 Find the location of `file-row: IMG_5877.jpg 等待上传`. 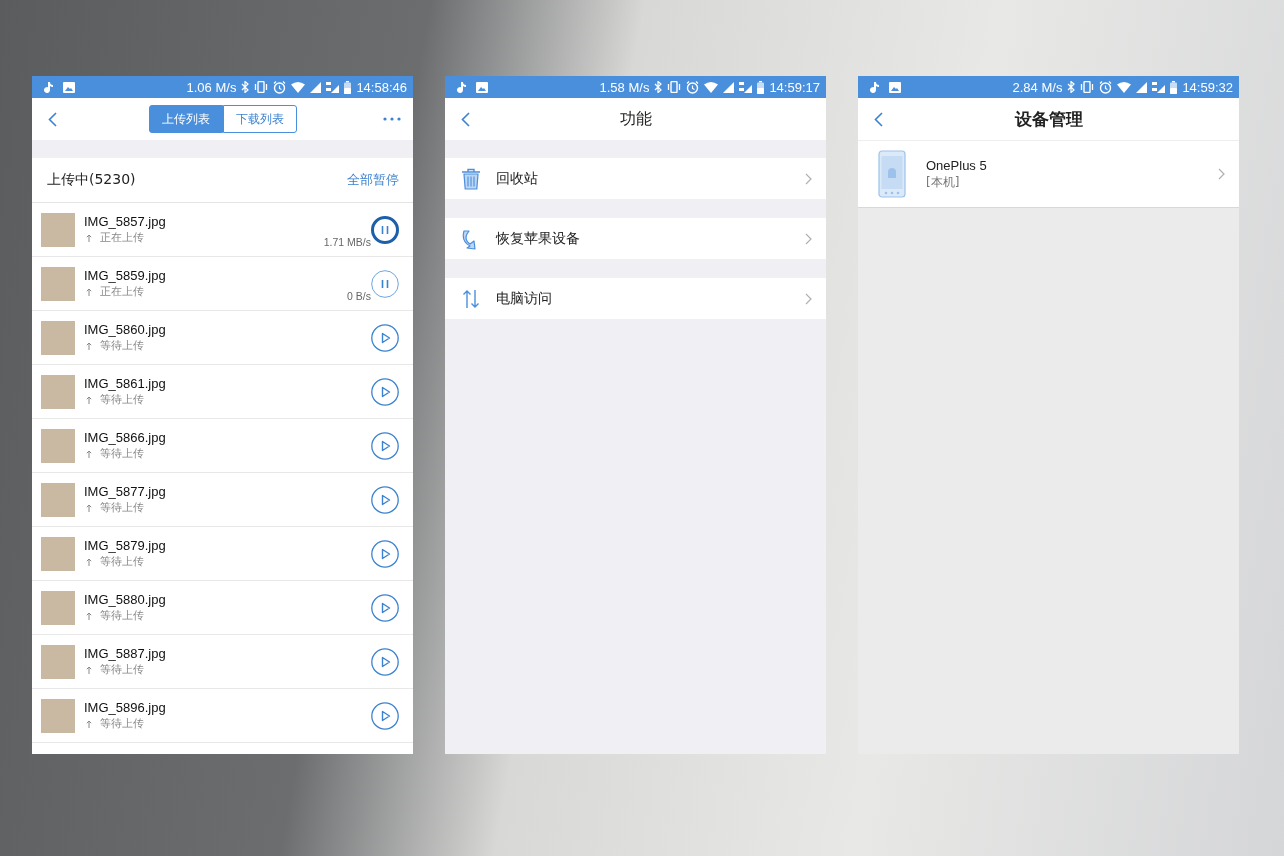

file-row: IMG_5877.jpg 等待上传 is located at coordinates (222, 500).